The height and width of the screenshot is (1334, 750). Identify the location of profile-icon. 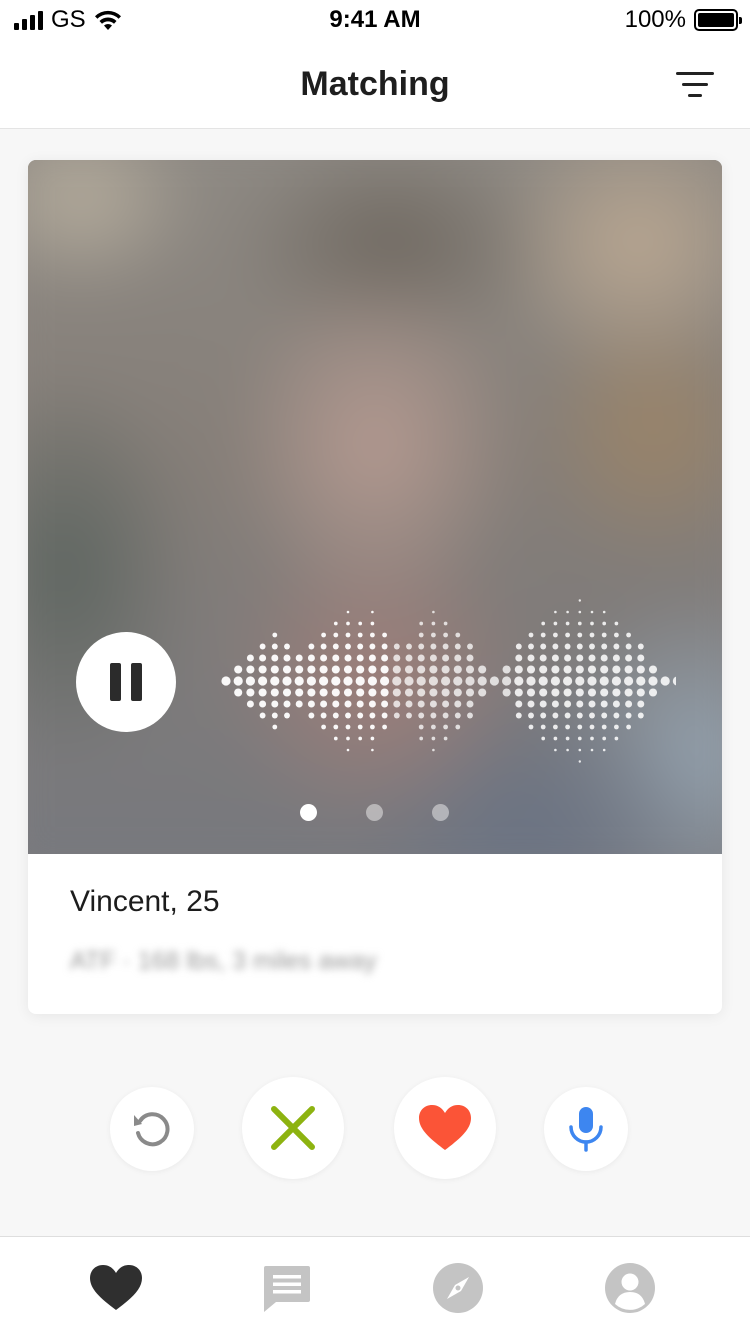
(630, 1288).